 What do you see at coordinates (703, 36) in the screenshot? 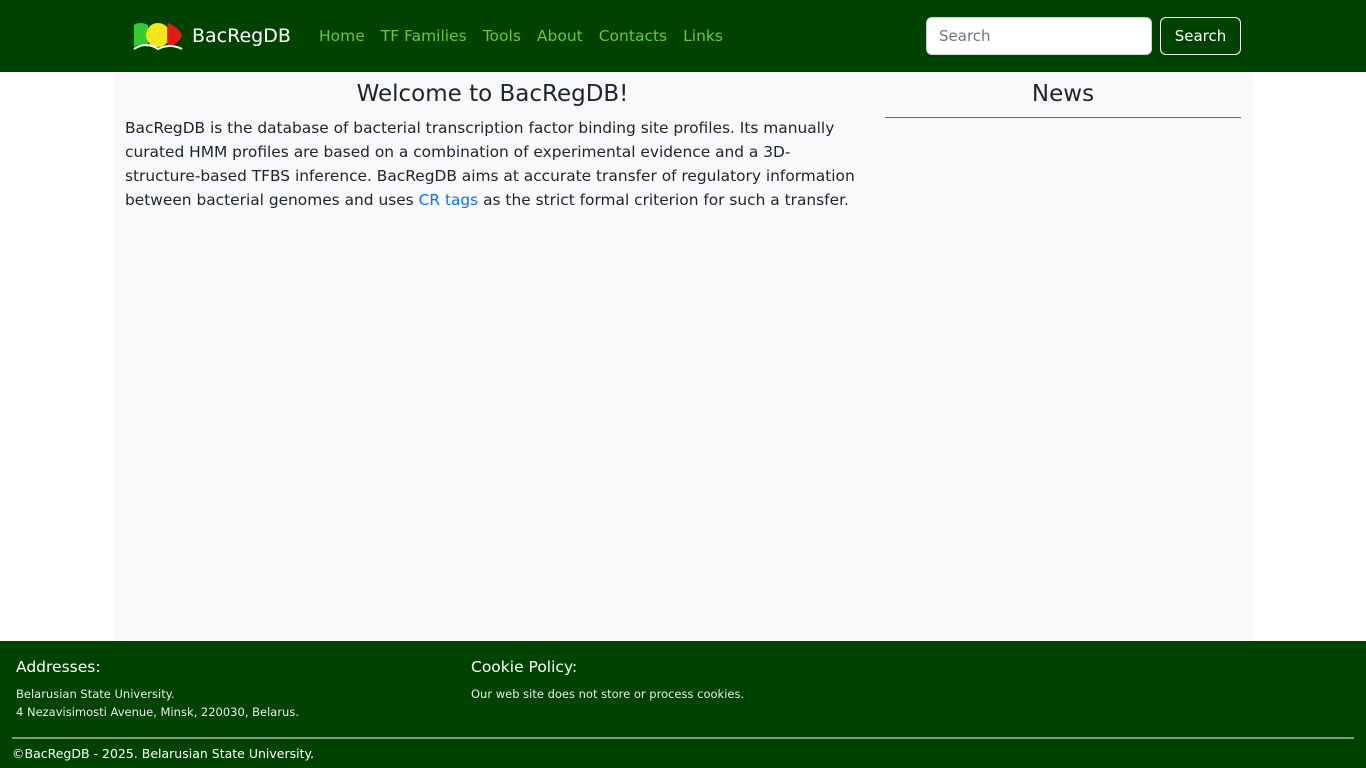
I see `nav-links: Links` at bounding box center [703, 36].